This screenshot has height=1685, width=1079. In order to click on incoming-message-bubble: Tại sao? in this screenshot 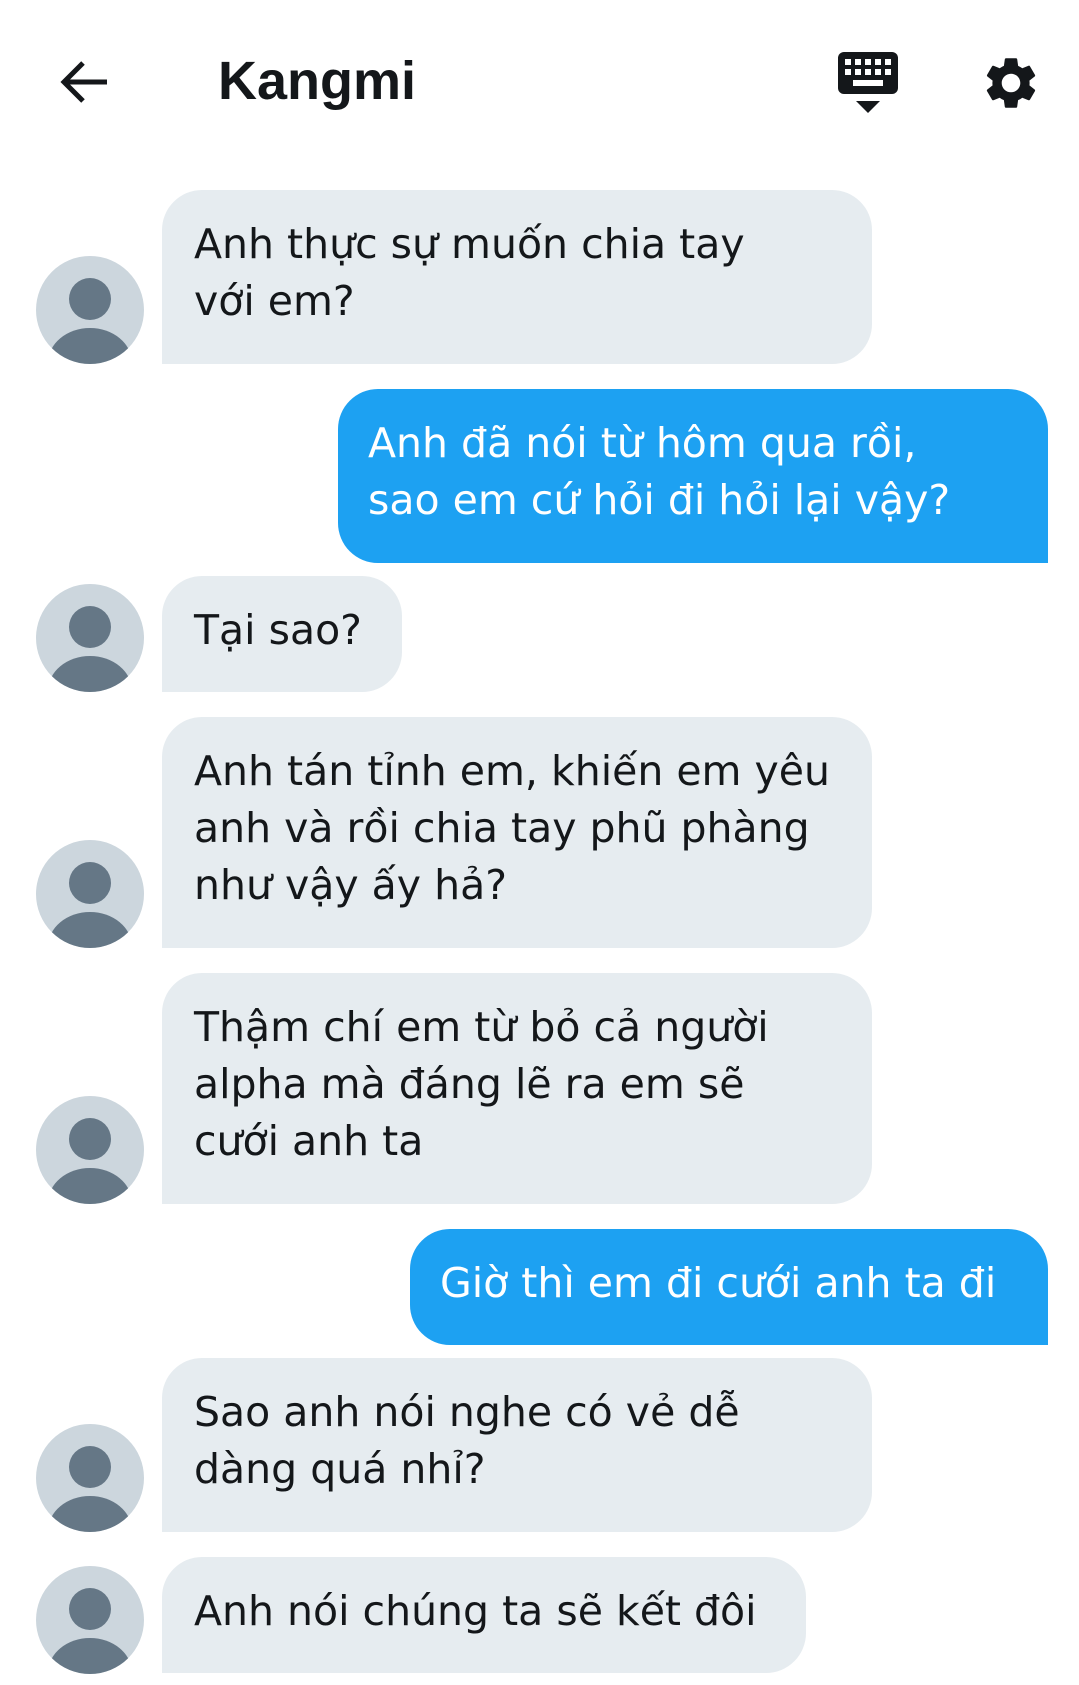, I will do `click(282, 634)`.